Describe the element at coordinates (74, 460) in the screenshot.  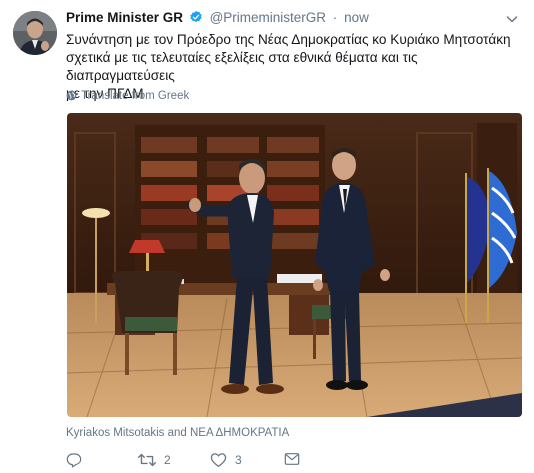
I see `reply-icon` at that location.